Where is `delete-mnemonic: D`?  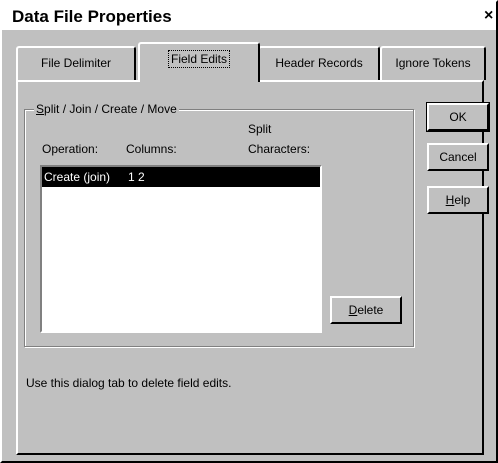
delete-mnemonic: D is located at coordinates (353, 310).